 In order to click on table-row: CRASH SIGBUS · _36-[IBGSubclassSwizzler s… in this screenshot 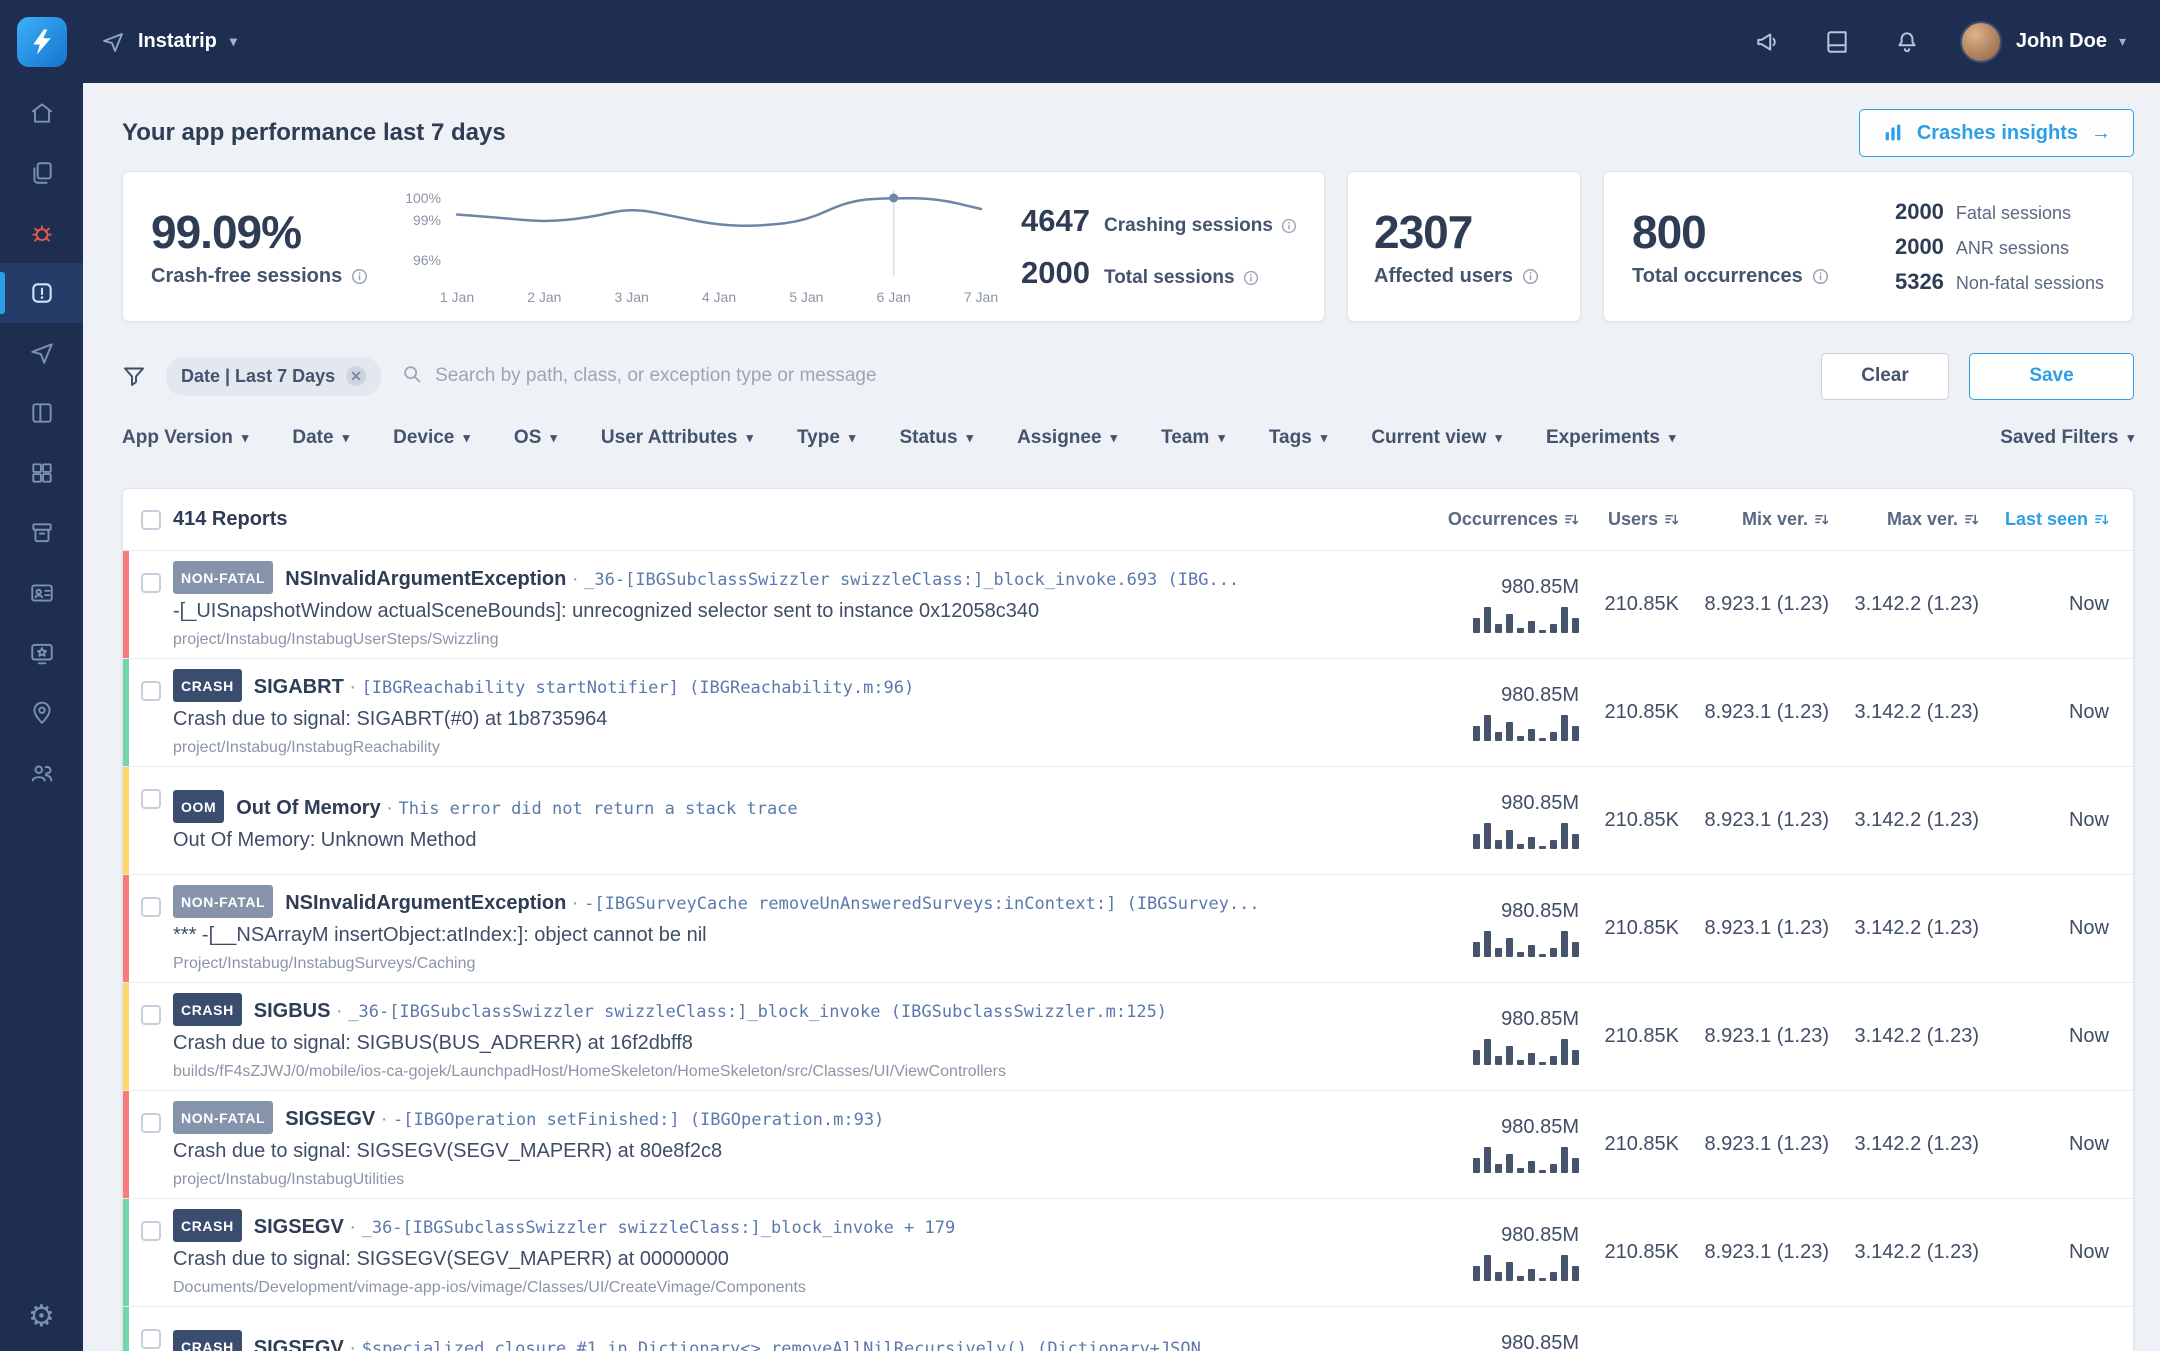, I will do `click(1128, 1036)`.